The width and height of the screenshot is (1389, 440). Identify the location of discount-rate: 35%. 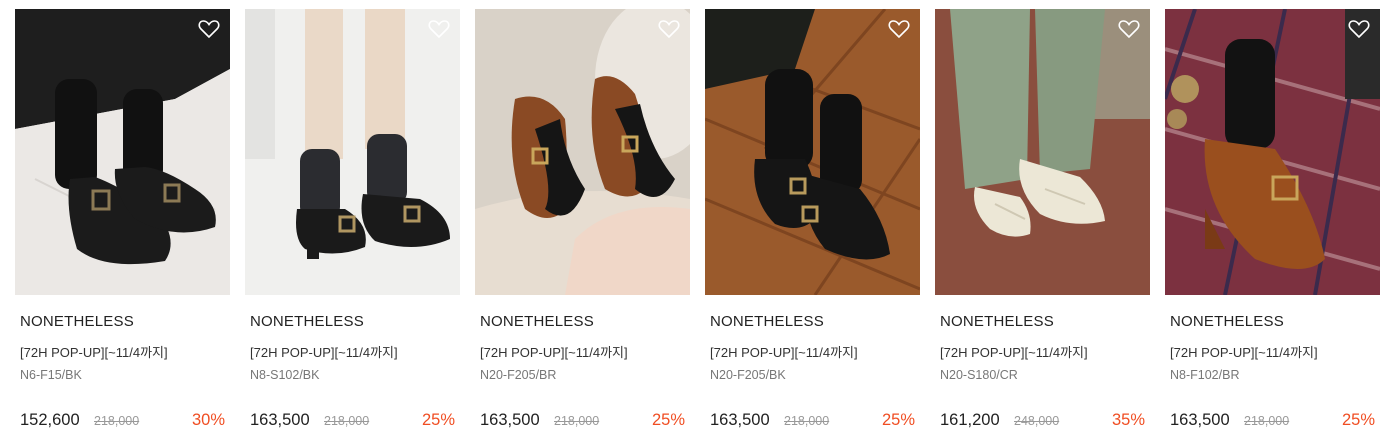
(1128, 420).